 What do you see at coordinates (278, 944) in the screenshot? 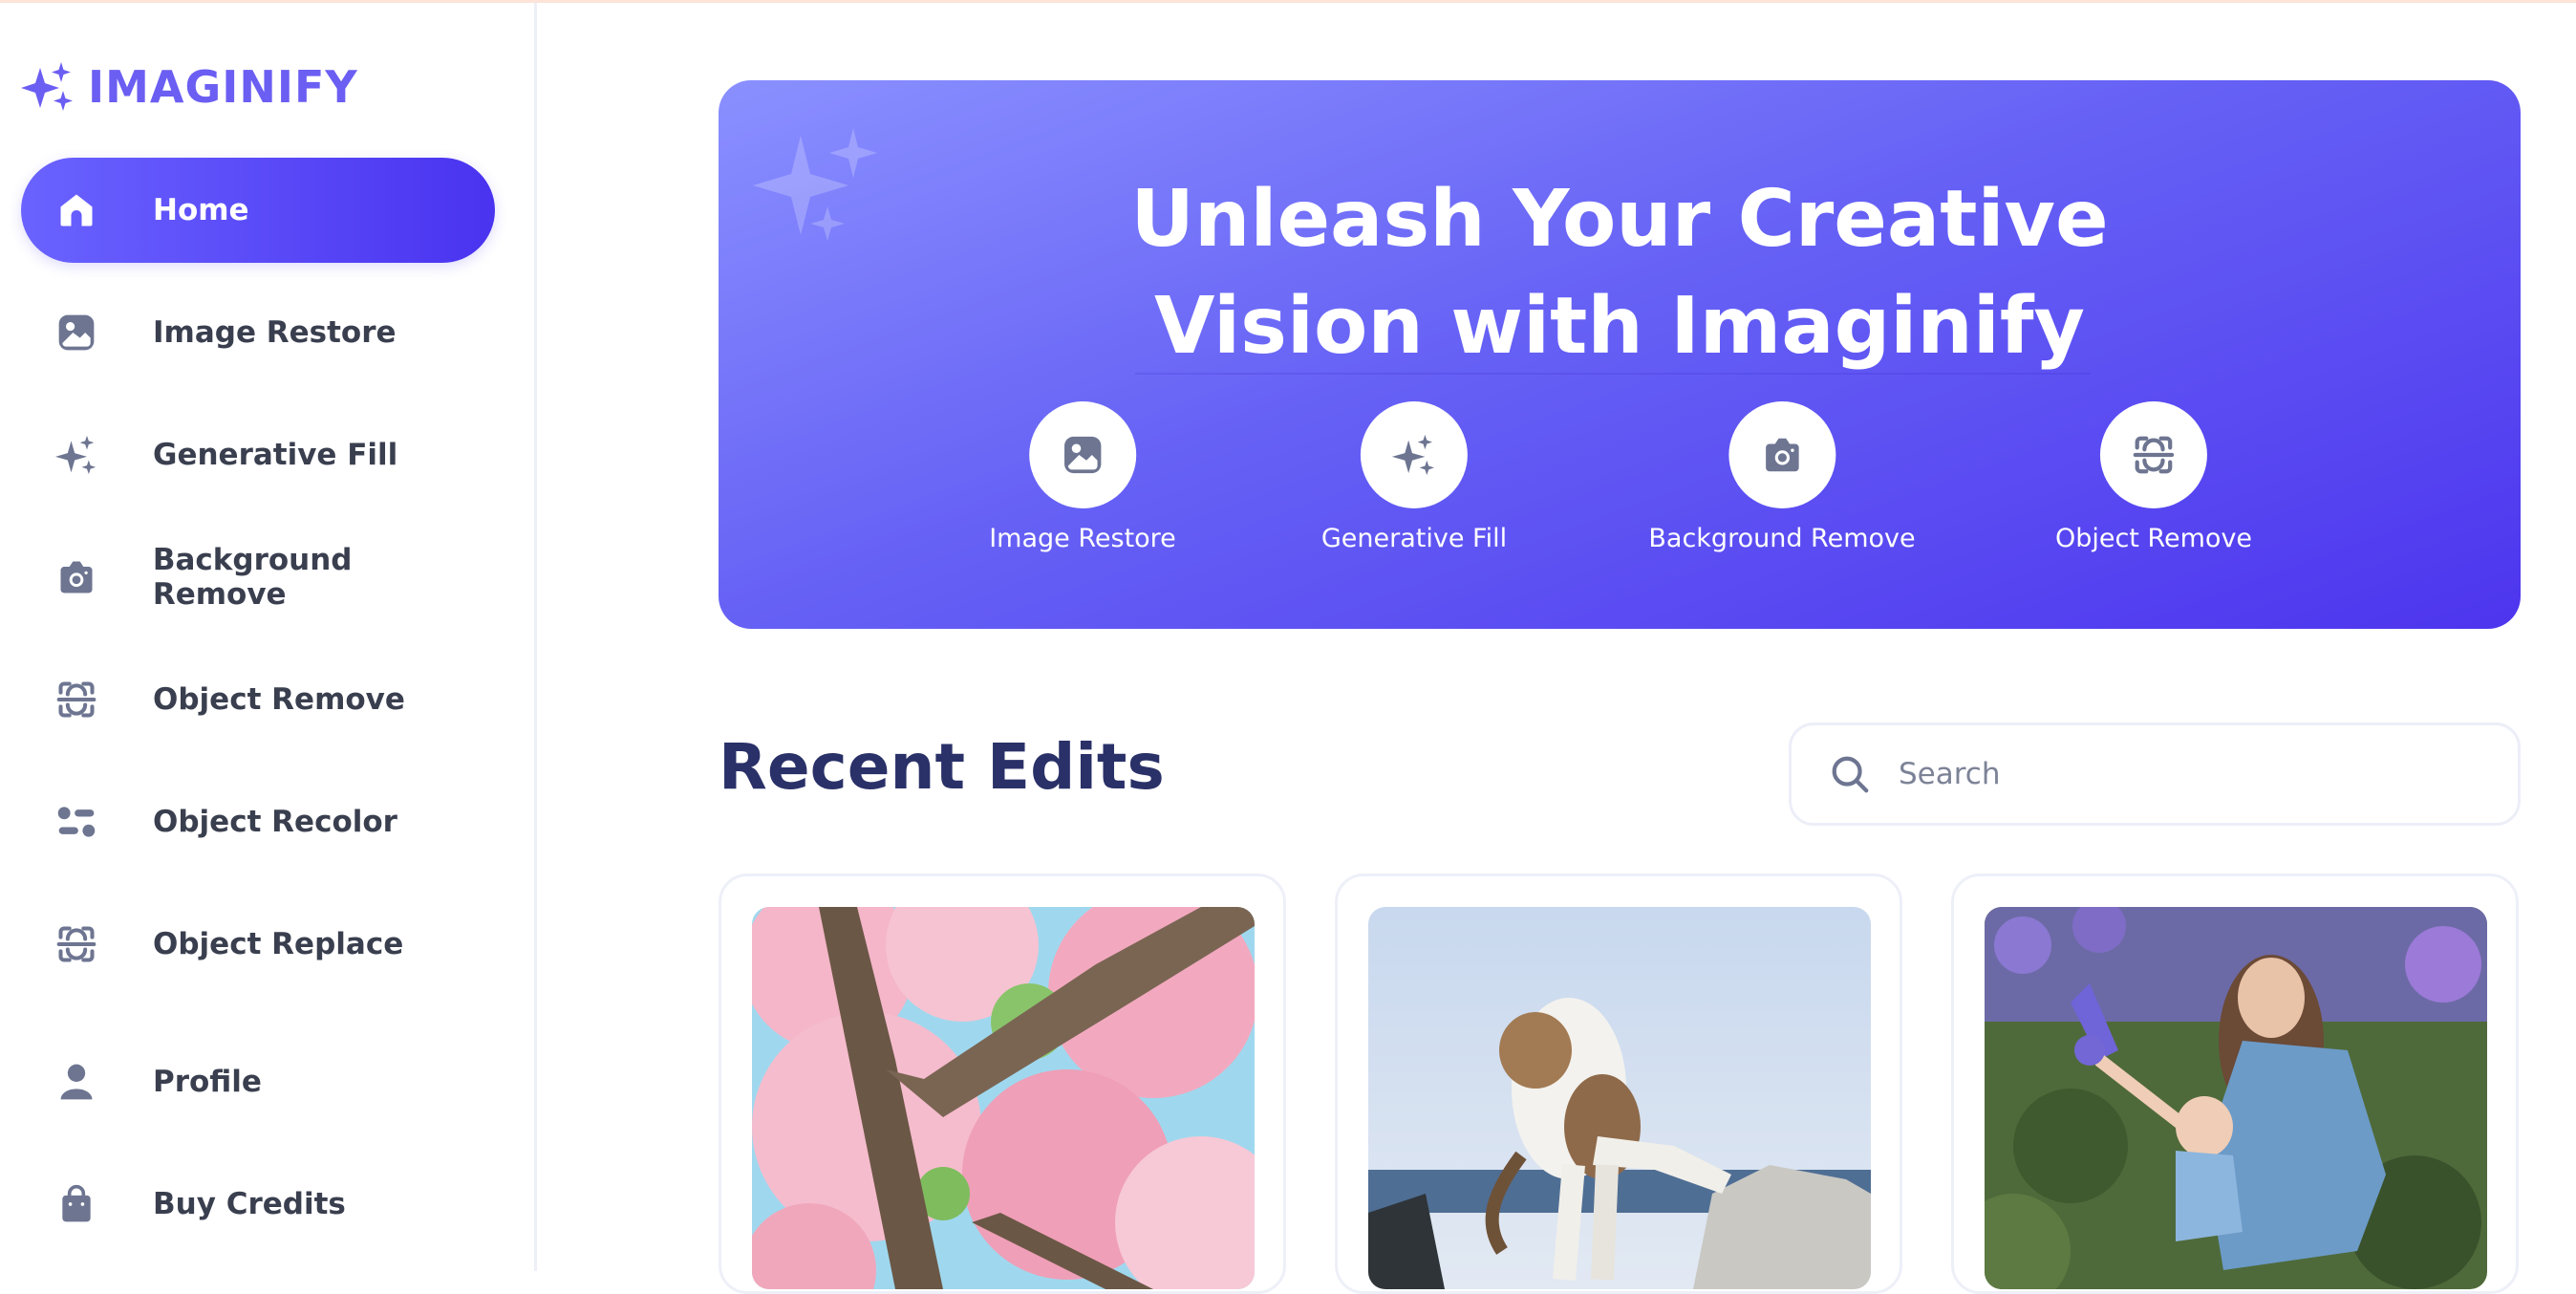
I see `sidebar-item-label: Object Replace` at bounding box center [278, 944].